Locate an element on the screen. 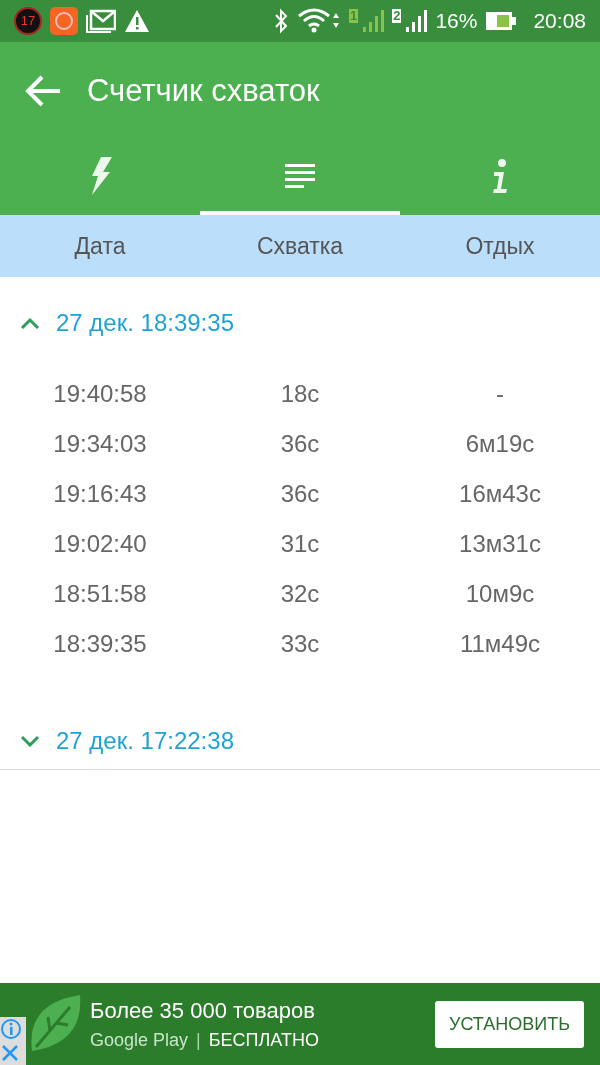 Image resolution: width=600 pixels, height=1065 pixels. table-cell-text: 32с is located at coordinates (300, 594).